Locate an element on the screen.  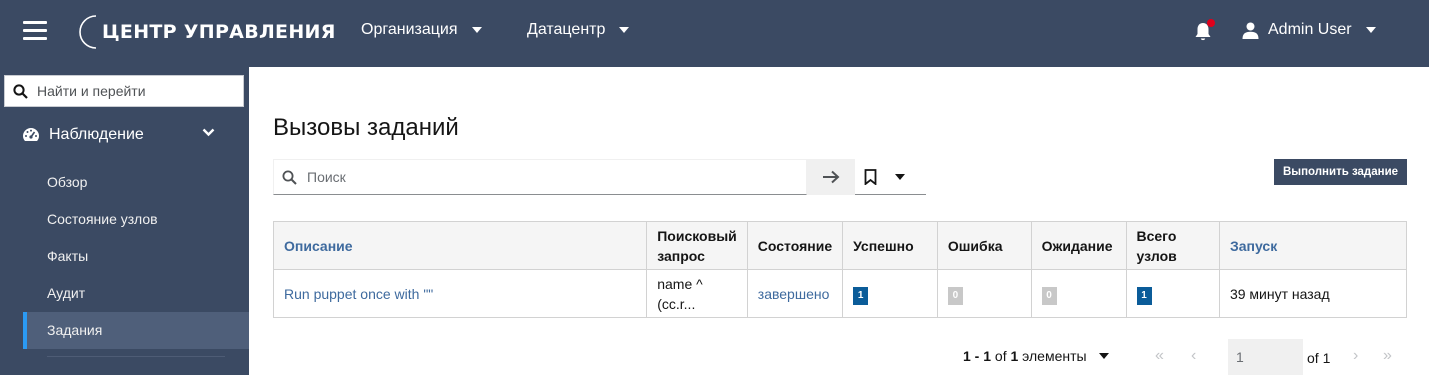
sidebar-item-facts: Факты is located at coordinates (67, 256).